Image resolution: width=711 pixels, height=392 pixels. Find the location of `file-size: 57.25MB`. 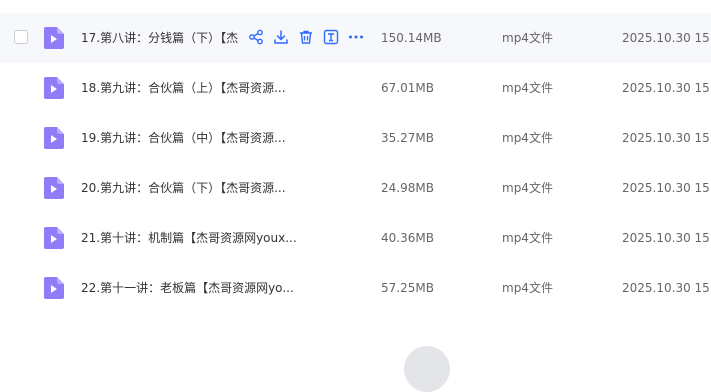

file-size: 57.25MB is located at coordinates (407, 288).